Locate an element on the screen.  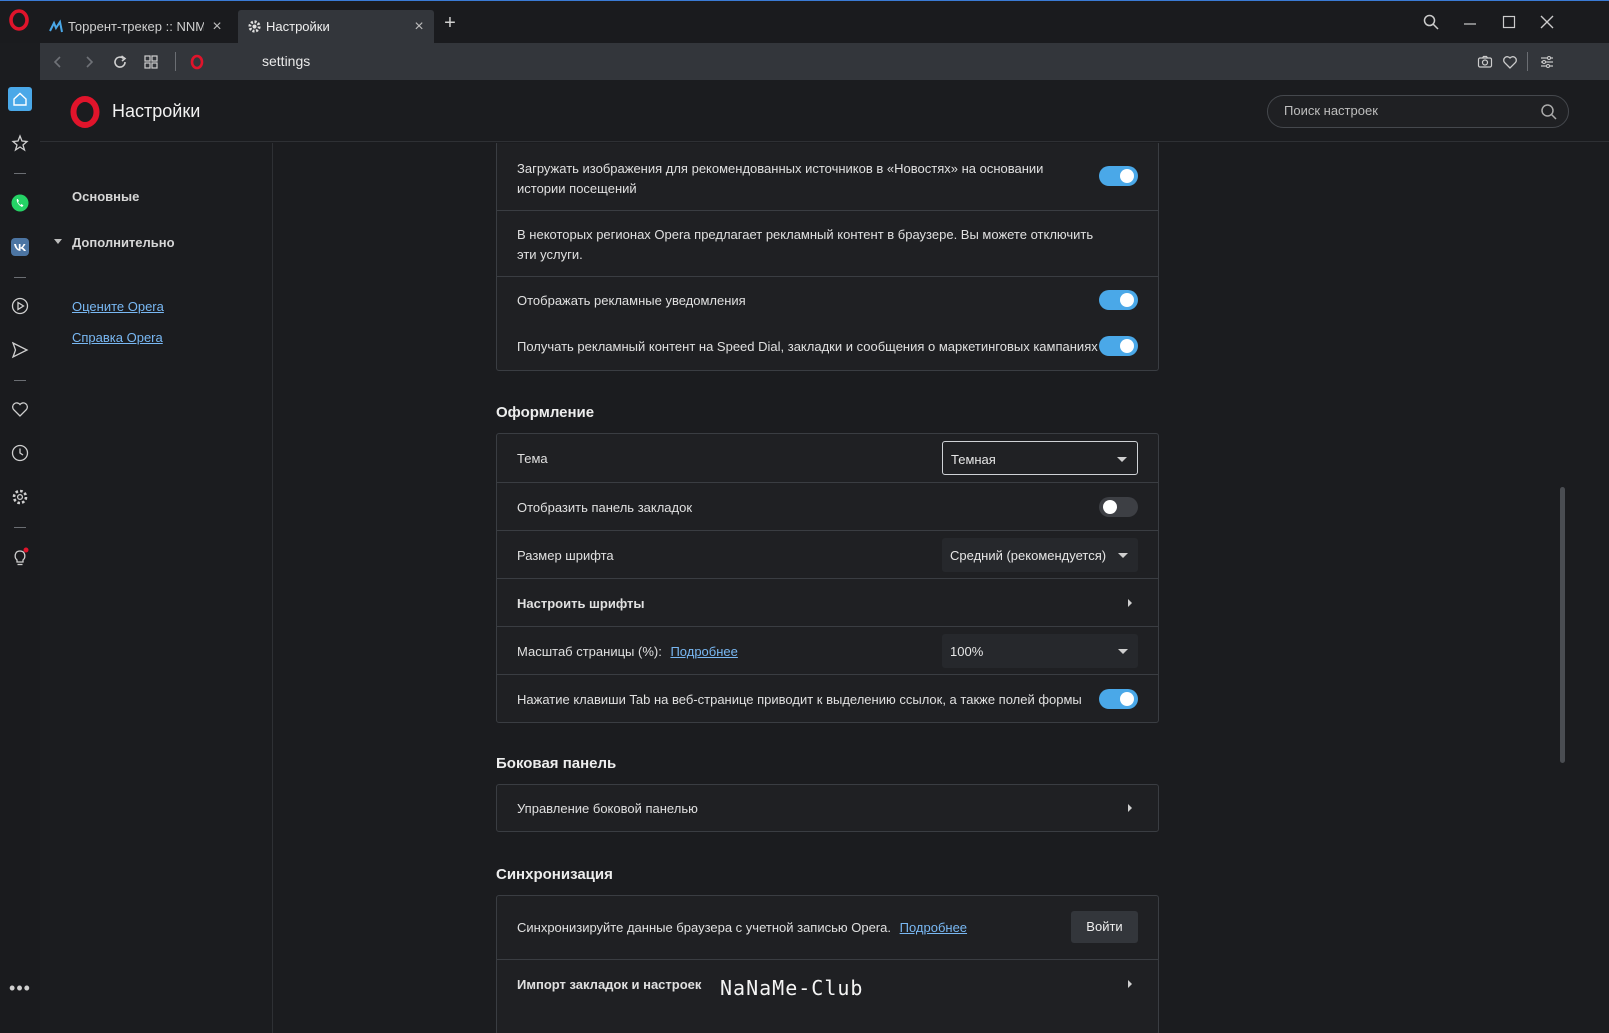
scrollbar is located at coordinates (1562, 588).